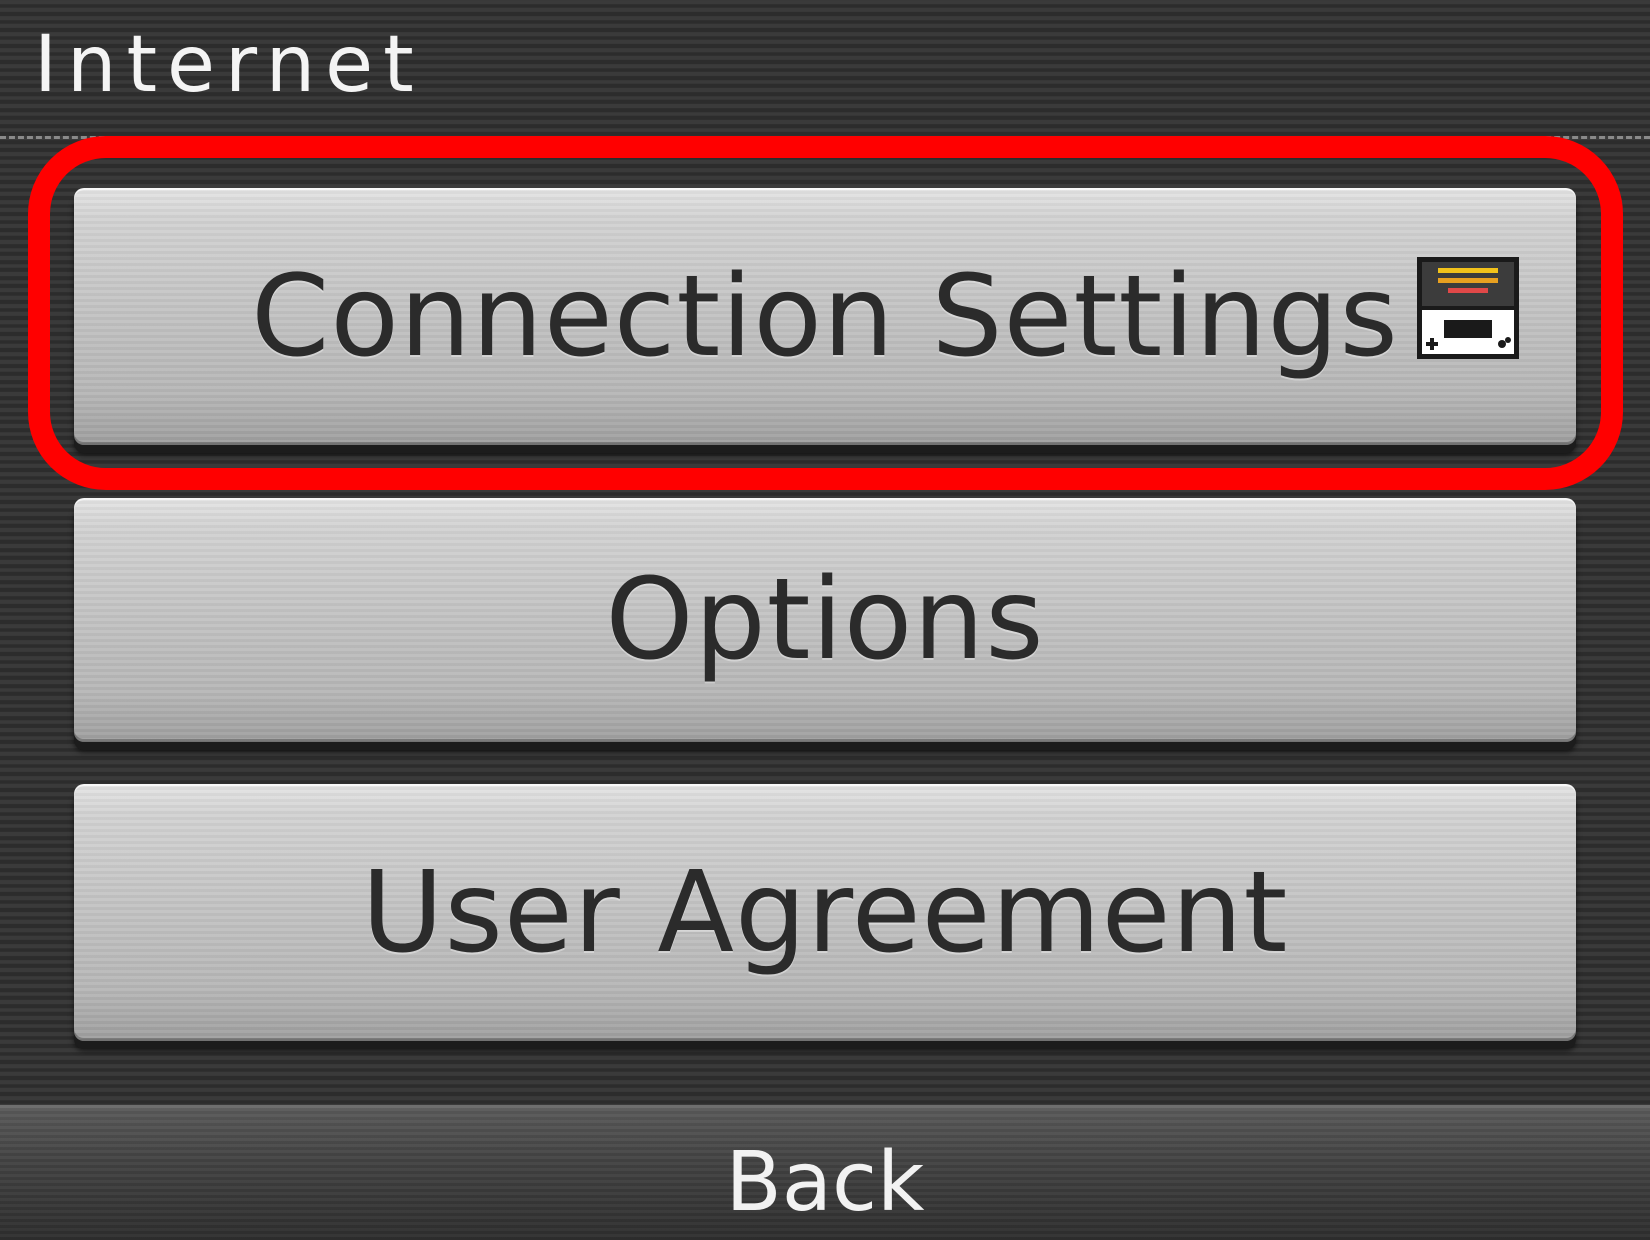 This screenshot has width=1650, height=1240. I want to click on back-button: Back, so click(825, 1172).